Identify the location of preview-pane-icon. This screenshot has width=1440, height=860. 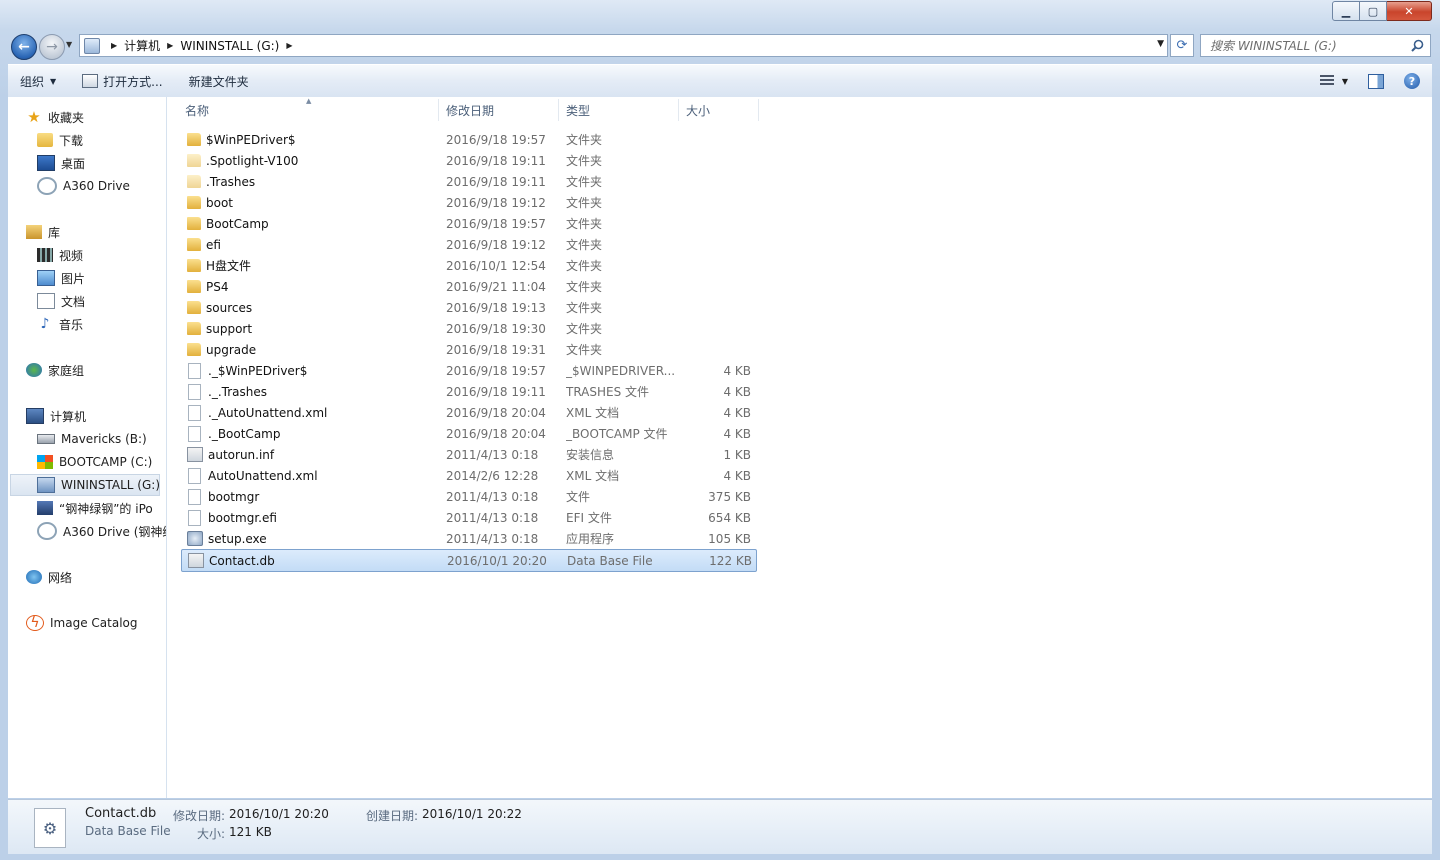
(1376, 81).